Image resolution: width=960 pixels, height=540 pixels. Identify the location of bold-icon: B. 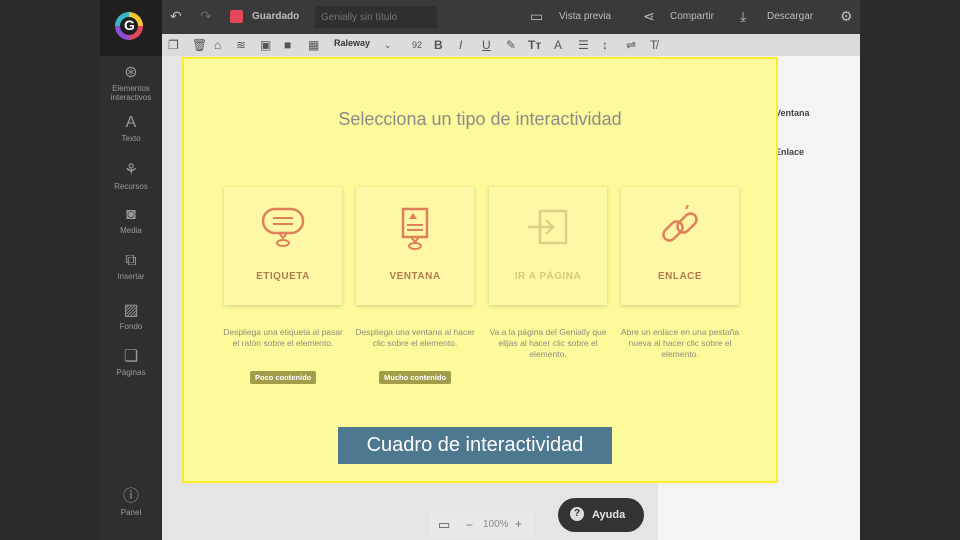
(438, 45).